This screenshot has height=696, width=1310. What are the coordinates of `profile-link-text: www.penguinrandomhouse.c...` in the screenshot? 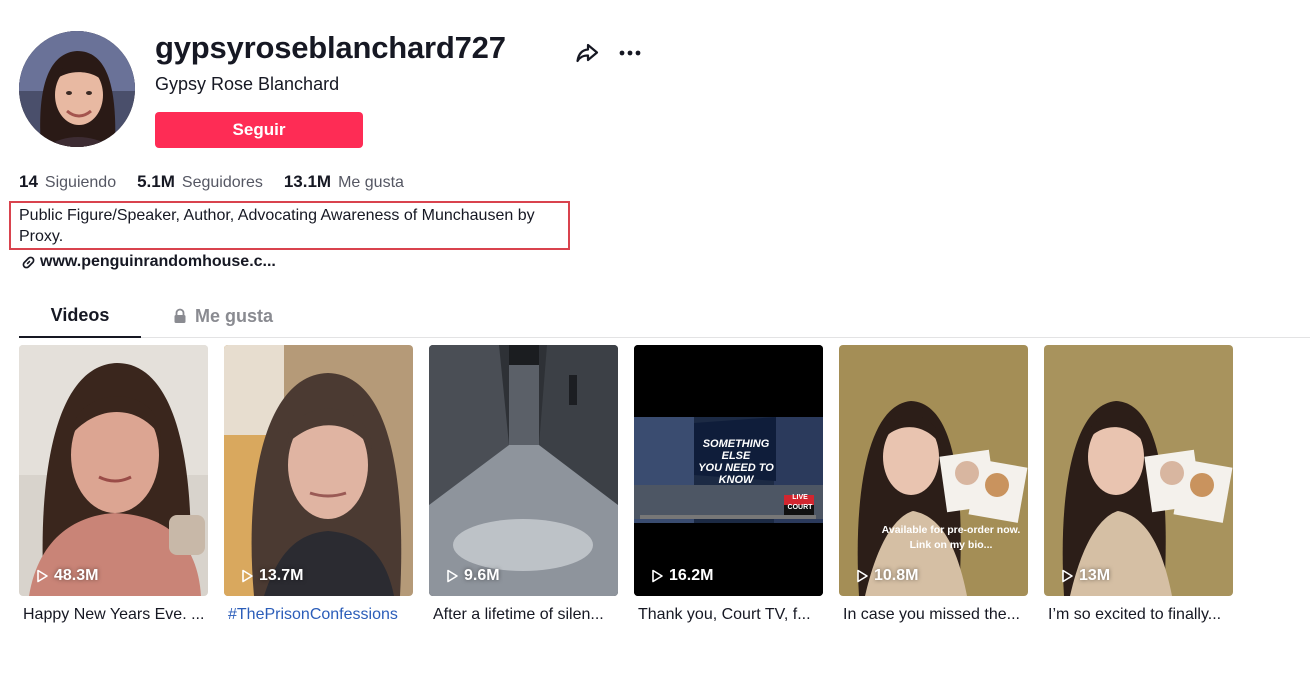 It's located at (158, 261).